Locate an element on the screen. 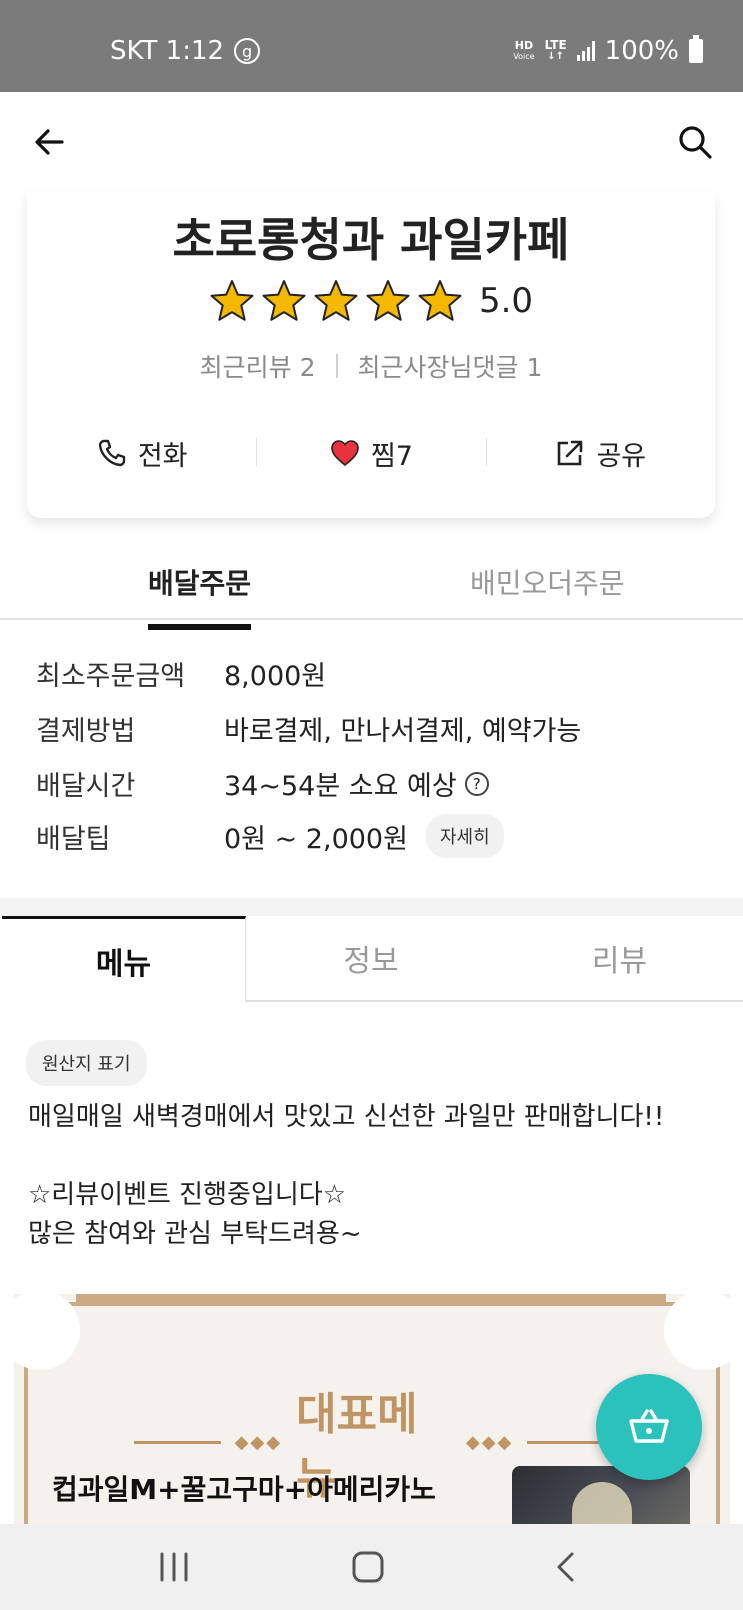 Image resolution: width=743 pixels, height=1610 pixels. recent-reviews-link: 최근리뷰 2 is located at coordinates (258, 366).